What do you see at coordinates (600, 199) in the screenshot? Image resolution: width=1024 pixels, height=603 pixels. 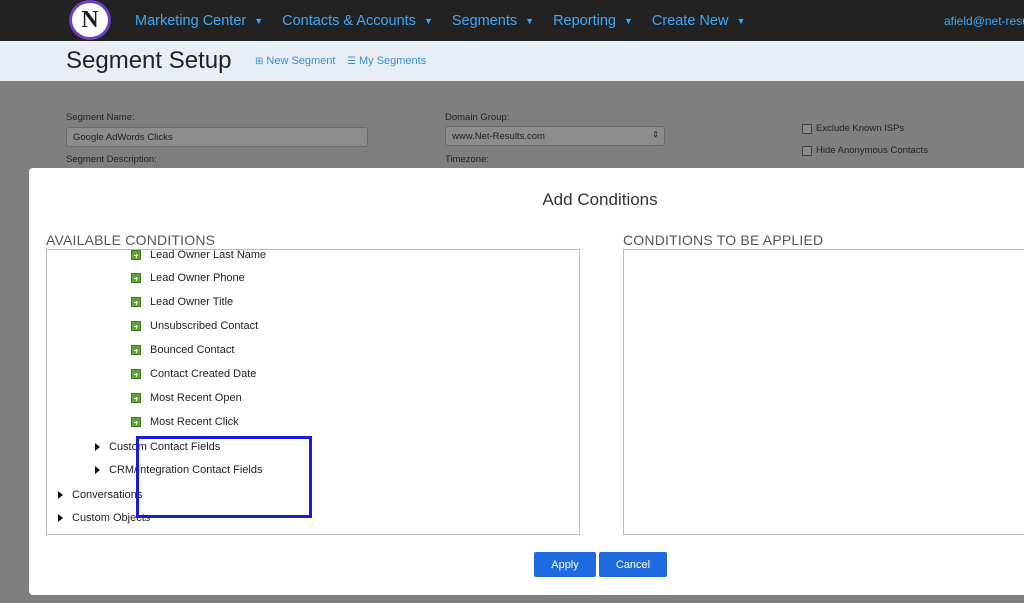 I see `modal-title: Add Conditions` at bounding box center [600, 199].